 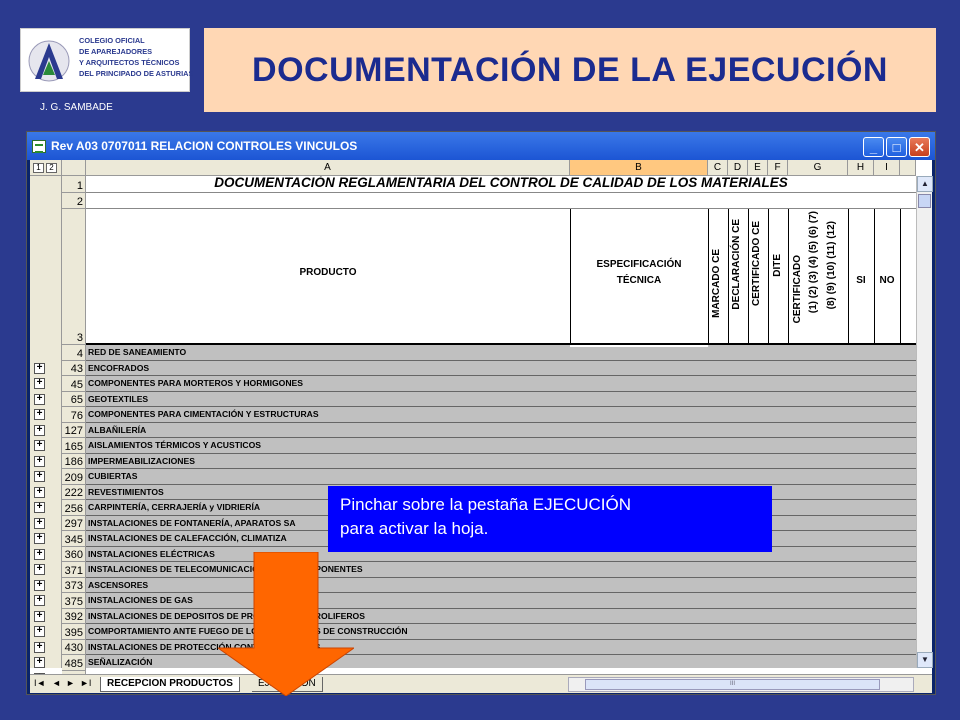 I want to click on outline-level-bar: 1 2, so click(x=46, y=168).